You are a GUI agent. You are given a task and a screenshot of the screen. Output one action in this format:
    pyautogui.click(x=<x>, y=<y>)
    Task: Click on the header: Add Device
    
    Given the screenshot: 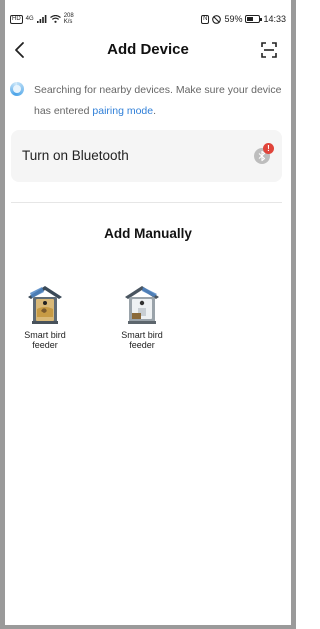 What is the action you would take?
    pyautogui.click(x=148, y=51)
    